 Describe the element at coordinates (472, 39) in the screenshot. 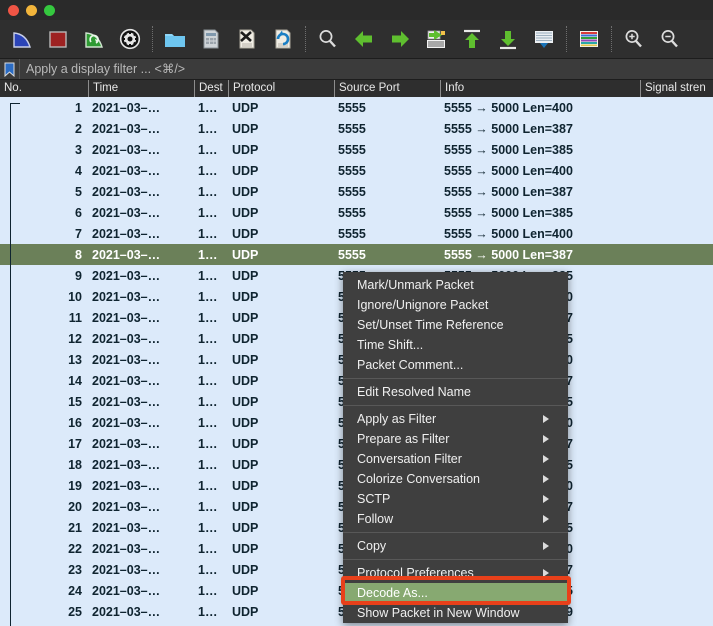

I see `go-to-first-packet-icon` at that location.